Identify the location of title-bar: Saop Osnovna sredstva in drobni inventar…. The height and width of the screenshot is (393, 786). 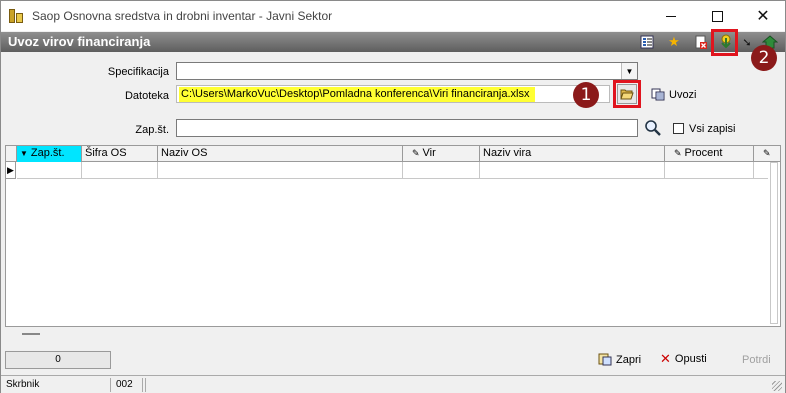
(393, 16).